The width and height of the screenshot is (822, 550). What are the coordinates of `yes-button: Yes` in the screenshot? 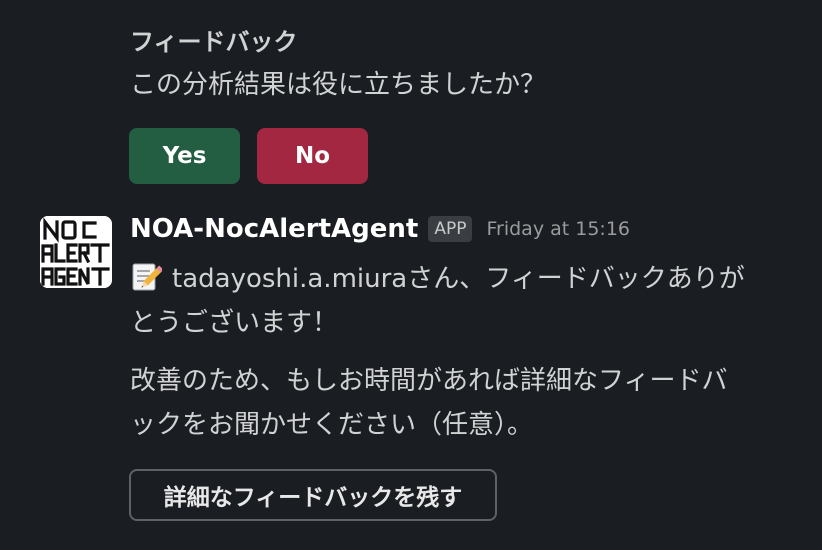 It's located at (184, 156).